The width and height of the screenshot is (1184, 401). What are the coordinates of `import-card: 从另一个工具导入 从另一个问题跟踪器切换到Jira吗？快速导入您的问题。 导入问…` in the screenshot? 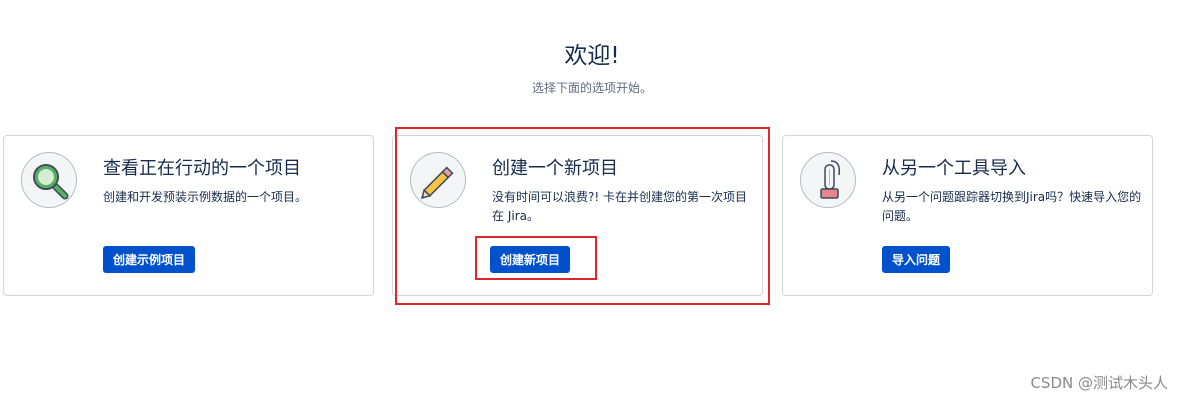 It's located at (967, 215).